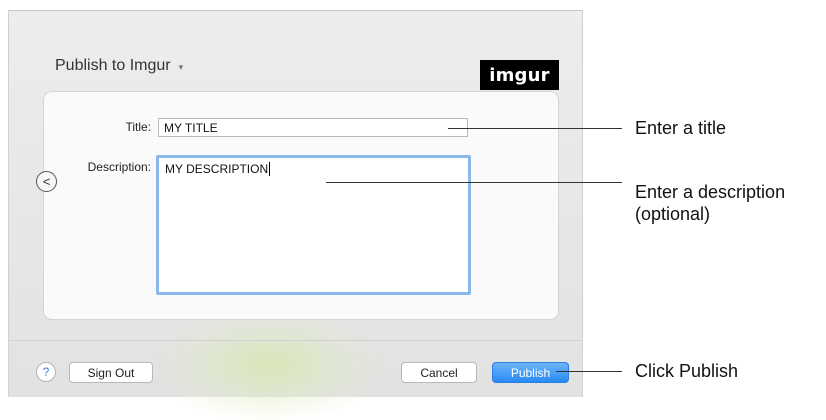 This screenshot has height=420, width=826. I want to click on background-glow, so click(269, 365).